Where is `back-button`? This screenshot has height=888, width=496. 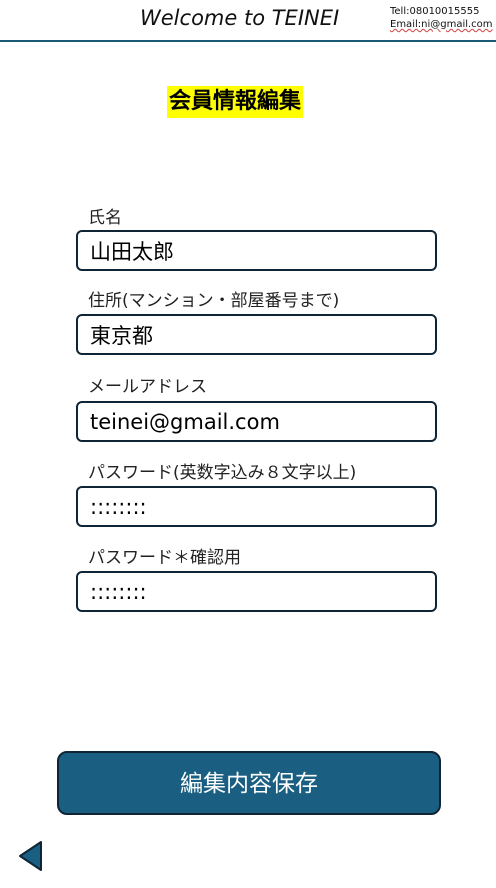 back-button is located at coordinates (31, 856).